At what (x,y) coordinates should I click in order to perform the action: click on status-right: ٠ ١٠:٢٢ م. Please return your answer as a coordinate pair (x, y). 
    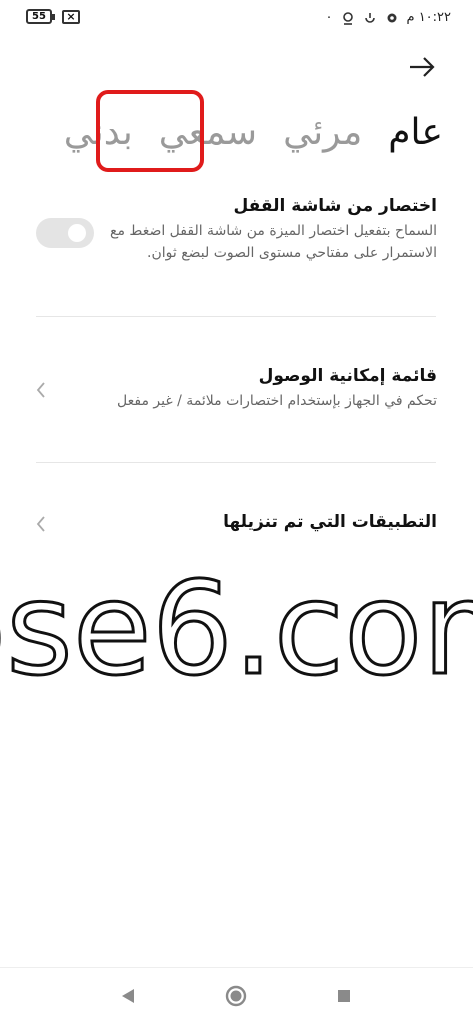
    Looking at the image, I should click on (388, 17).